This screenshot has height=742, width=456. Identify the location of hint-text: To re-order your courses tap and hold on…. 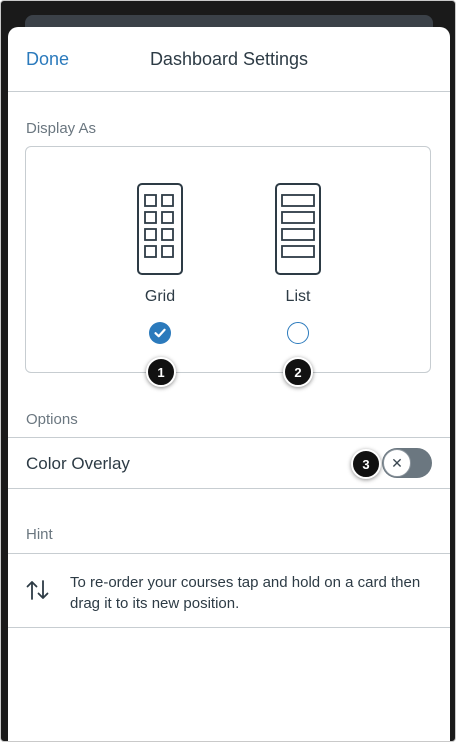
(245, 593).